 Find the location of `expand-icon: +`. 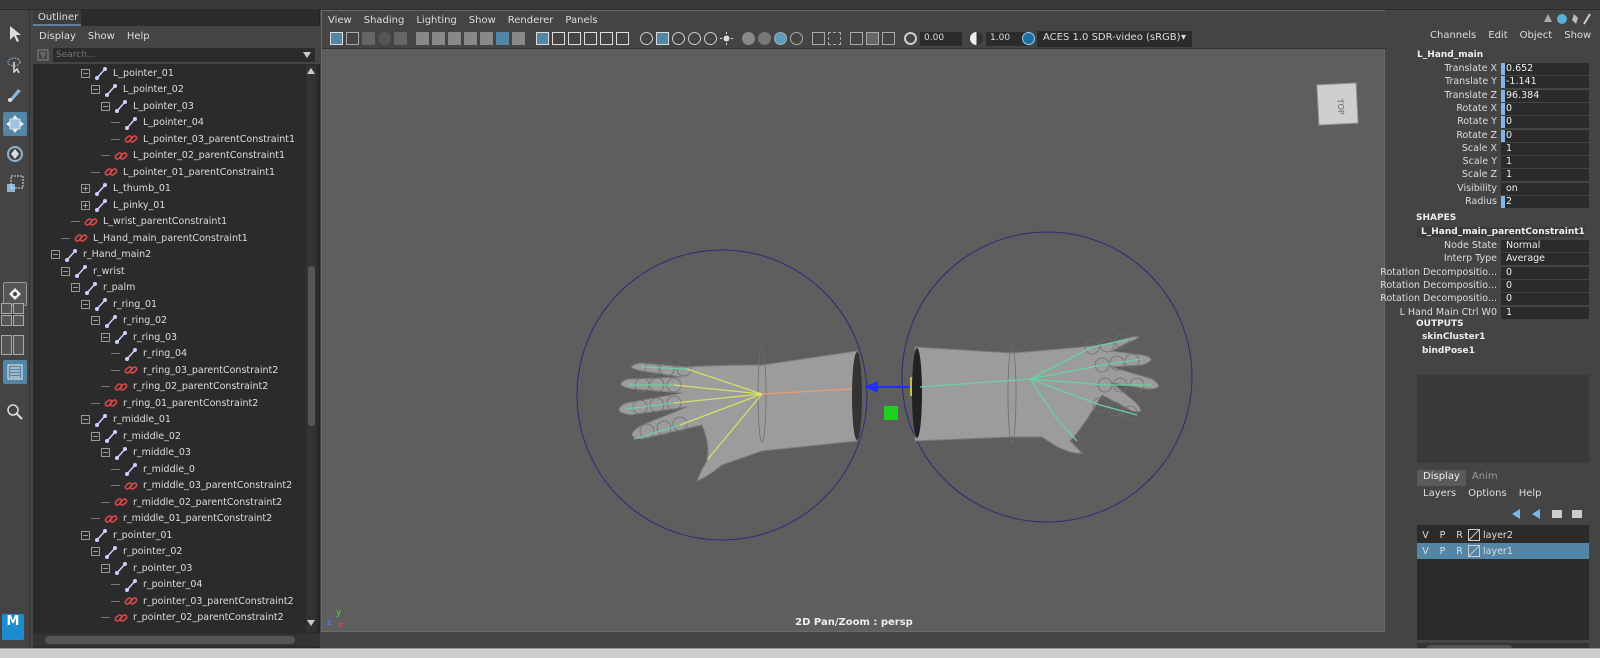

expand-icon: + is located at coordinates (85, 188).